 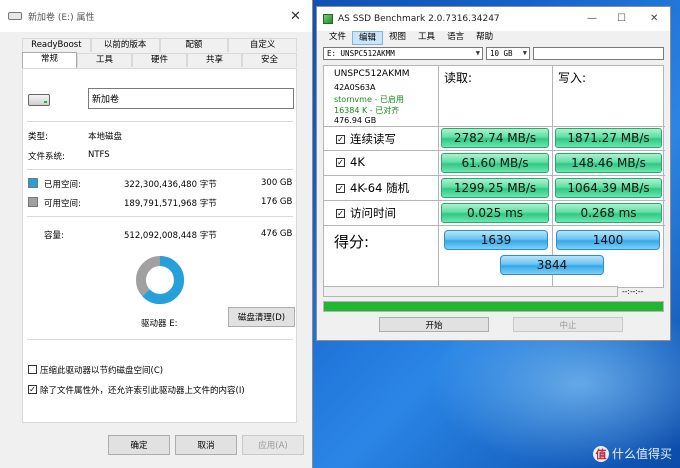 What do you see at coordinates (170, 236) in the screenshot?
I see `capacity-bytes: 512,092,008,448 字节` at bounding box center [170, 236].